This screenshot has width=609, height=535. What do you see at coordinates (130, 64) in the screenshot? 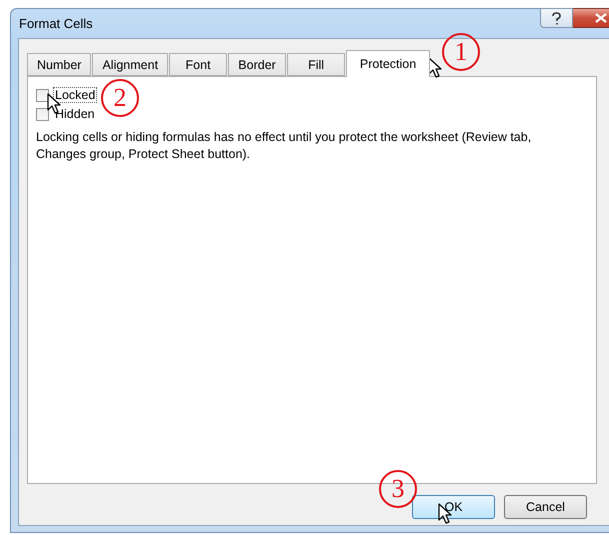
I see `tab: Alignment` at bounding box center [130, 64].